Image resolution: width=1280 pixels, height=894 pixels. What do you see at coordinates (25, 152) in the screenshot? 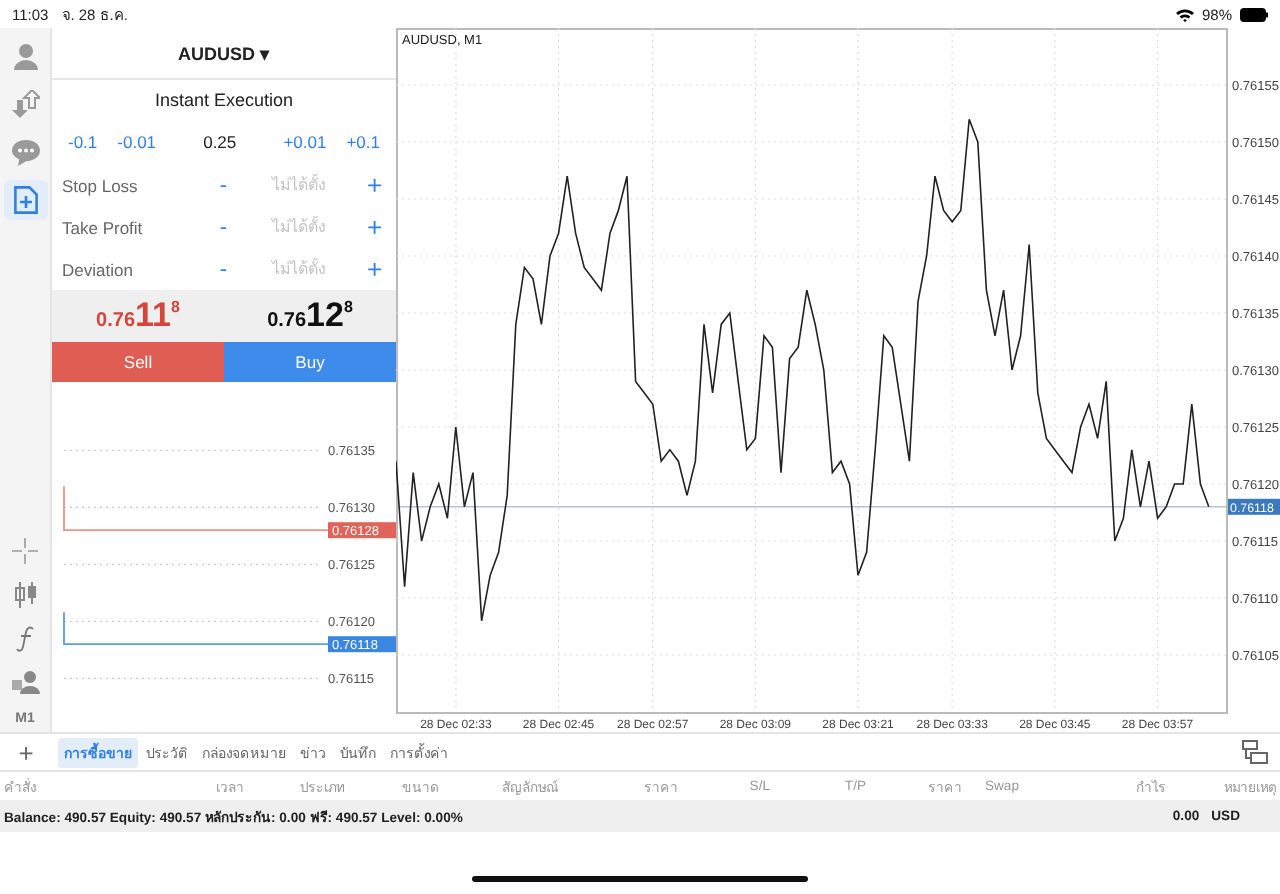
I see `chat-icon` at bounding box center [25, 152].